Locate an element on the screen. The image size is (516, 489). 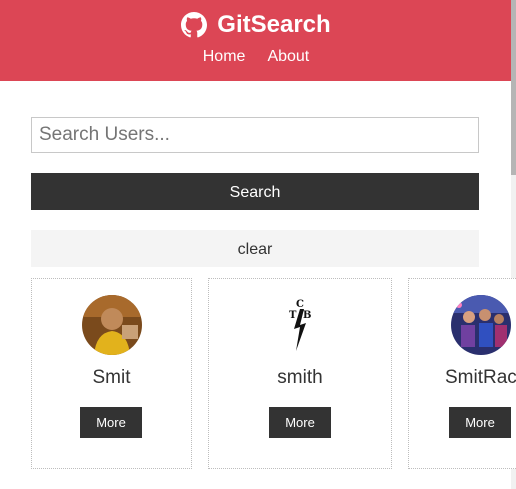
nav-link-home: Home is located at coordinates (224, 57).